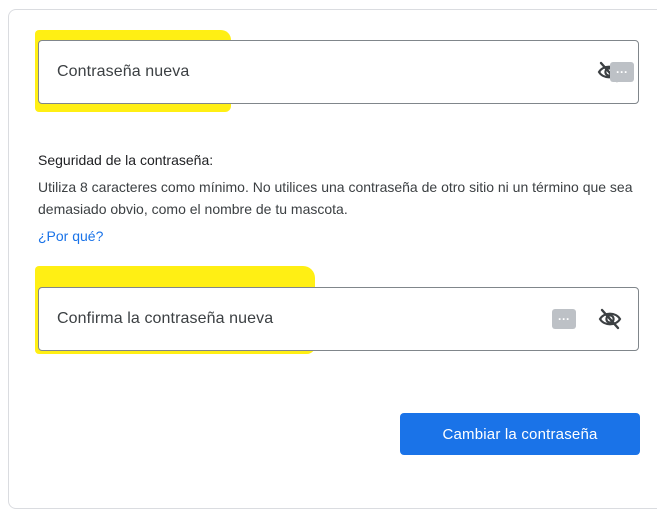  What do you see at coordinates (610, 319) in the screenshot?
I see `eye-slash-icon` at bounding box center [610, 319].